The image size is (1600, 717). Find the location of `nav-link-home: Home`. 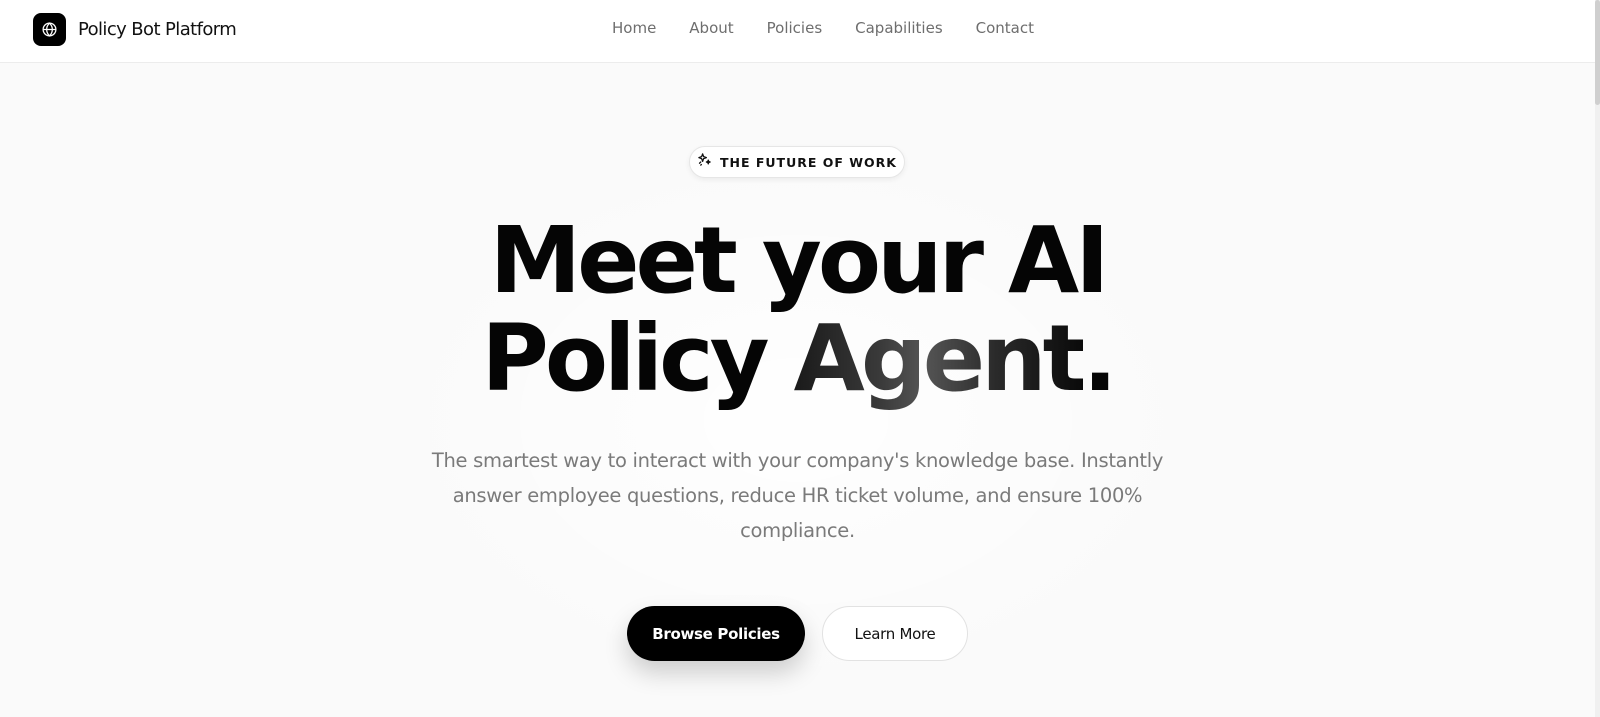

nav-link-home: Home is located at coordinates (634, 28).